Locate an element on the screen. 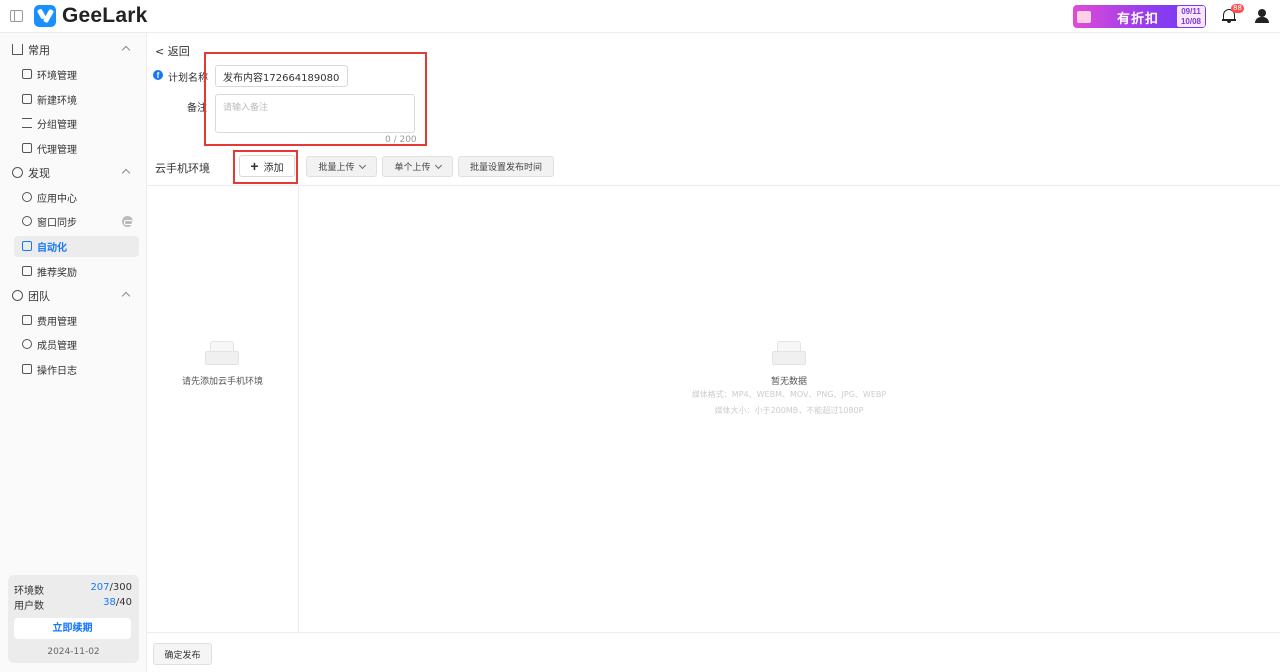 The height and width of the screenshot is (672, 1280). promo-dates: 09/11 10/08 is located at coordinates (1191, 16).